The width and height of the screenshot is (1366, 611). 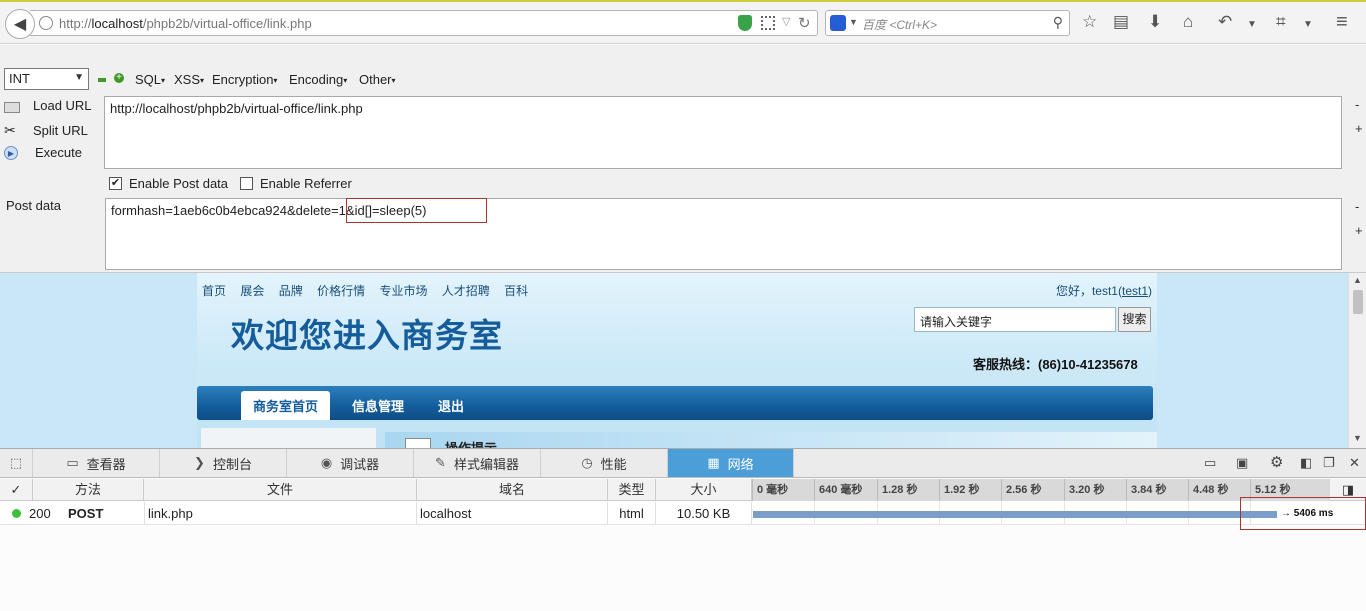 What do you see at coordinates (838, 23) in the screenshot?
I see `baidu-paw-icon: 🐾` at bounding box center [838, 23].